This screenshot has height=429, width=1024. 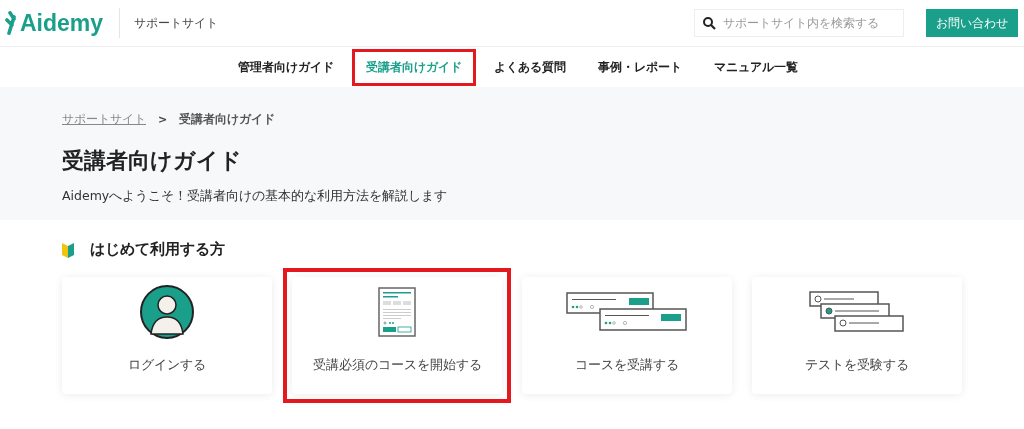 What do you see at coordinates (530, 67) in the screenshot?
I see `nav-tab: よくある質問` at bounding box center [530, 67].